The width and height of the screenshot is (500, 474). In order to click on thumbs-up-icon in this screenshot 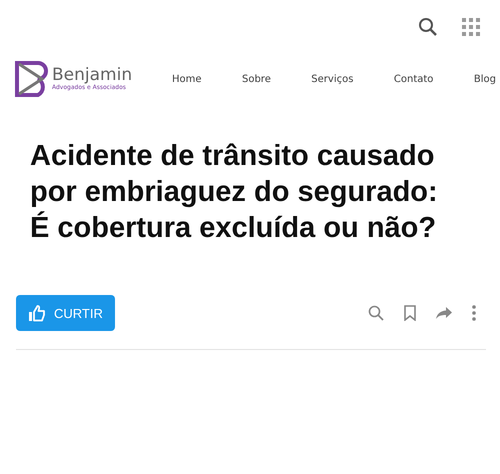, I will do `click(37, 313)`.